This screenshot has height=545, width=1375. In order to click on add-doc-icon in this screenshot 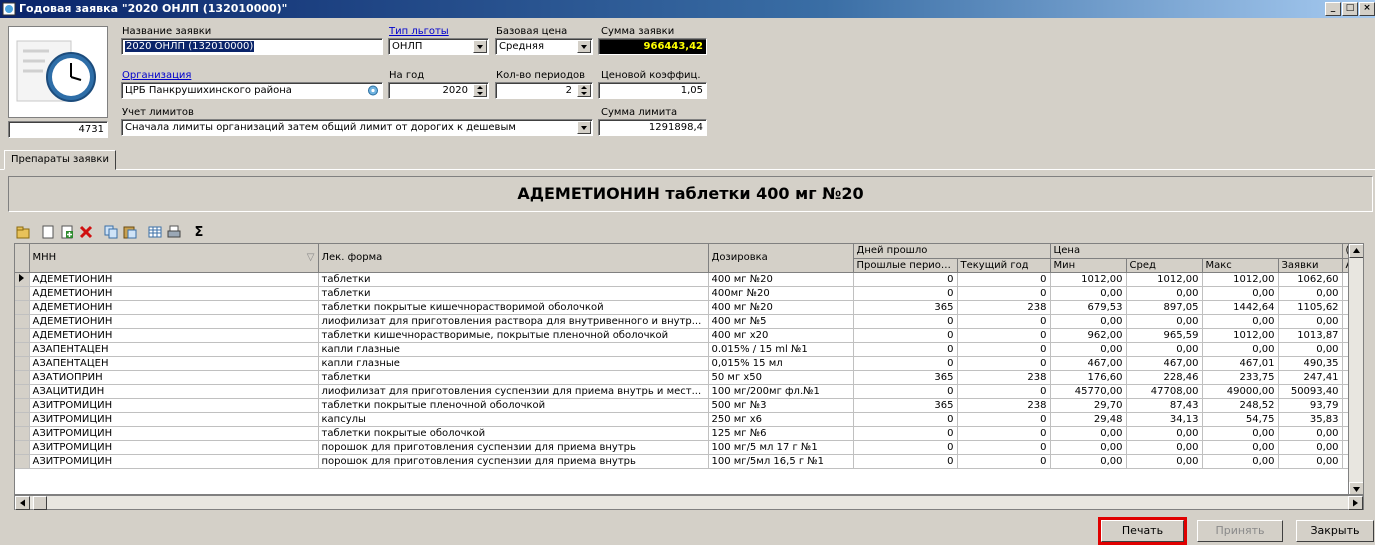, I will do `click(67, 232)`.